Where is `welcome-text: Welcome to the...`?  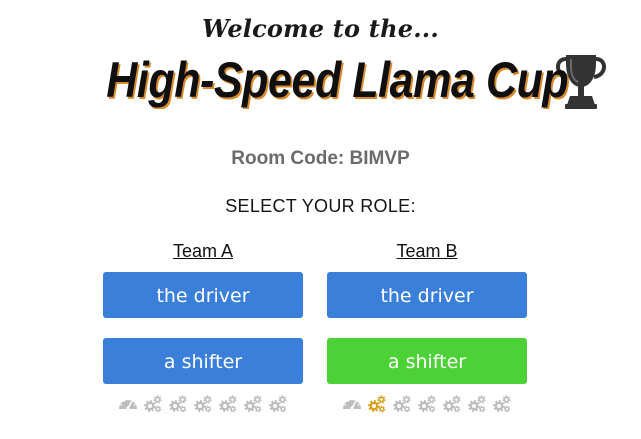 welcome-text: Welcome to the... is located at coordinates (320, 28).